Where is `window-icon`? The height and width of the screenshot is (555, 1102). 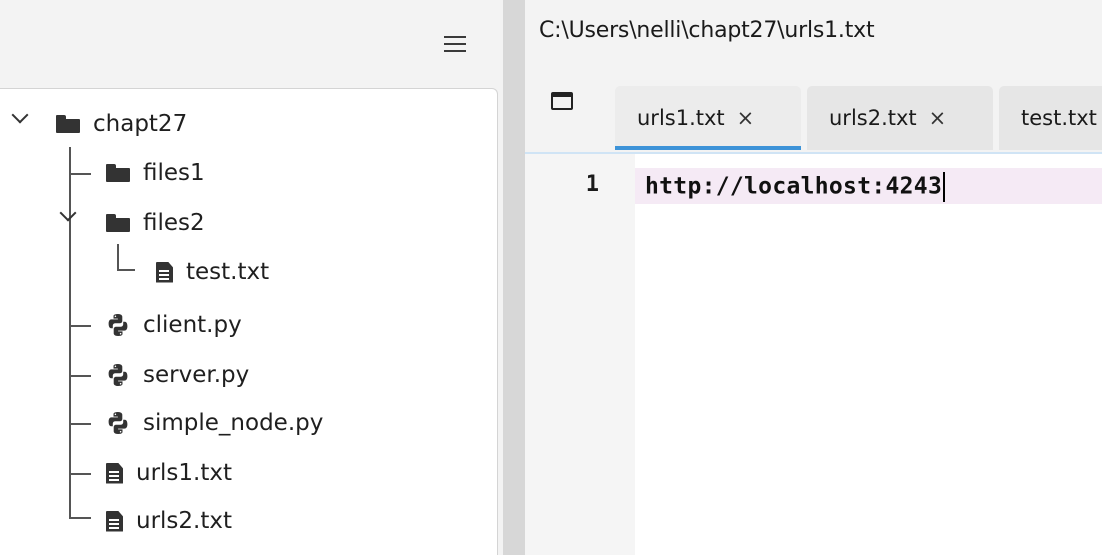
window-icon is located at coordinates (562, 101).